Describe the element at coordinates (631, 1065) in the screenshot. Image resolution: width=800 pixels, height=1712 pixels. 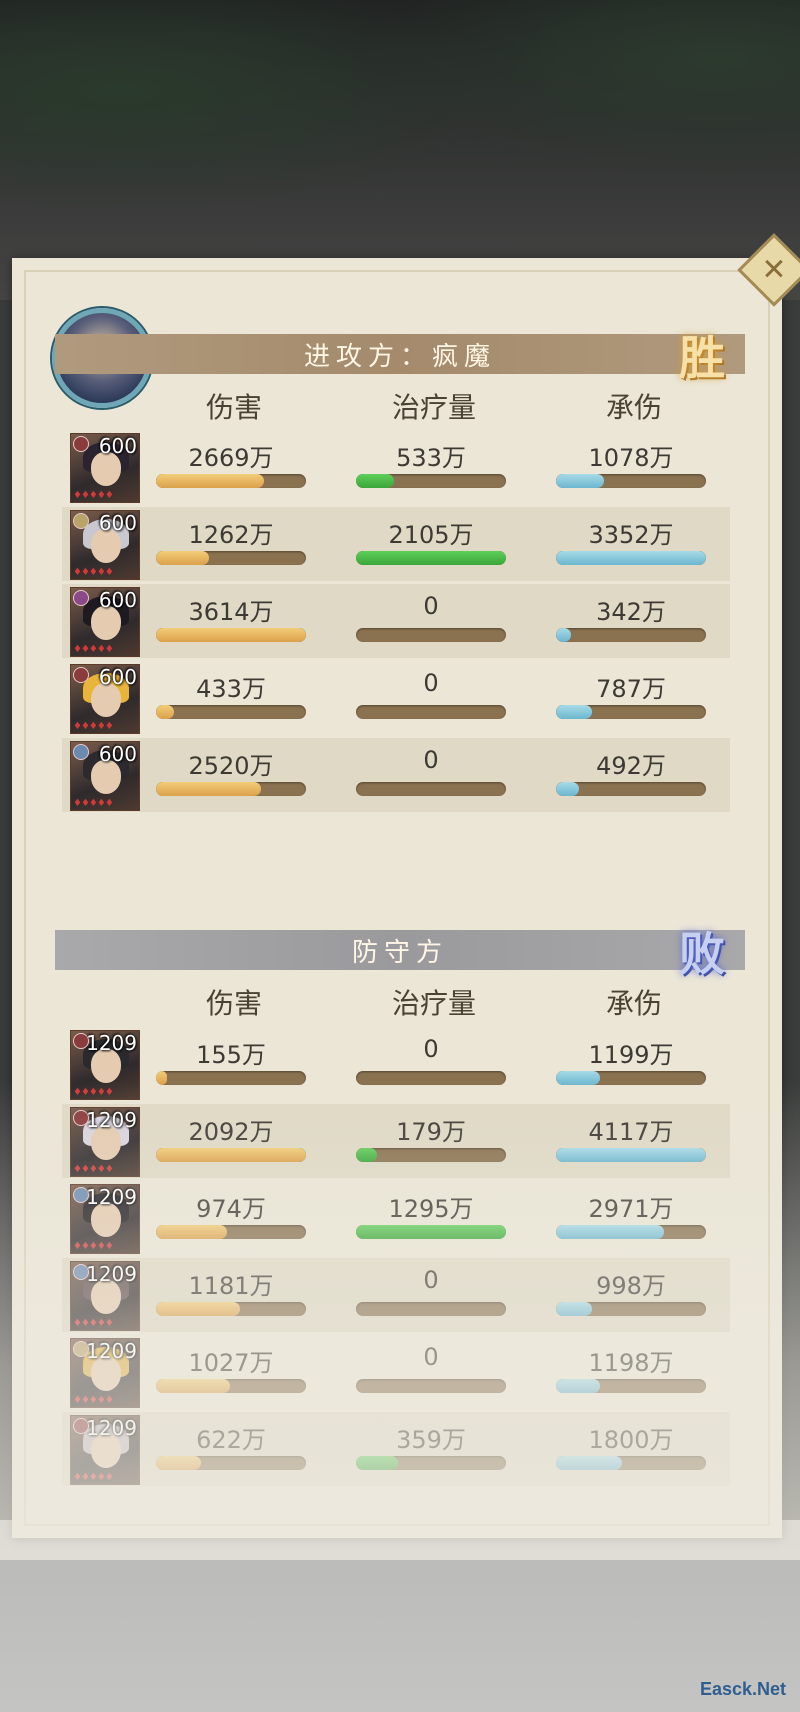
I see `defend-taken-stat: 1199万` at that location.